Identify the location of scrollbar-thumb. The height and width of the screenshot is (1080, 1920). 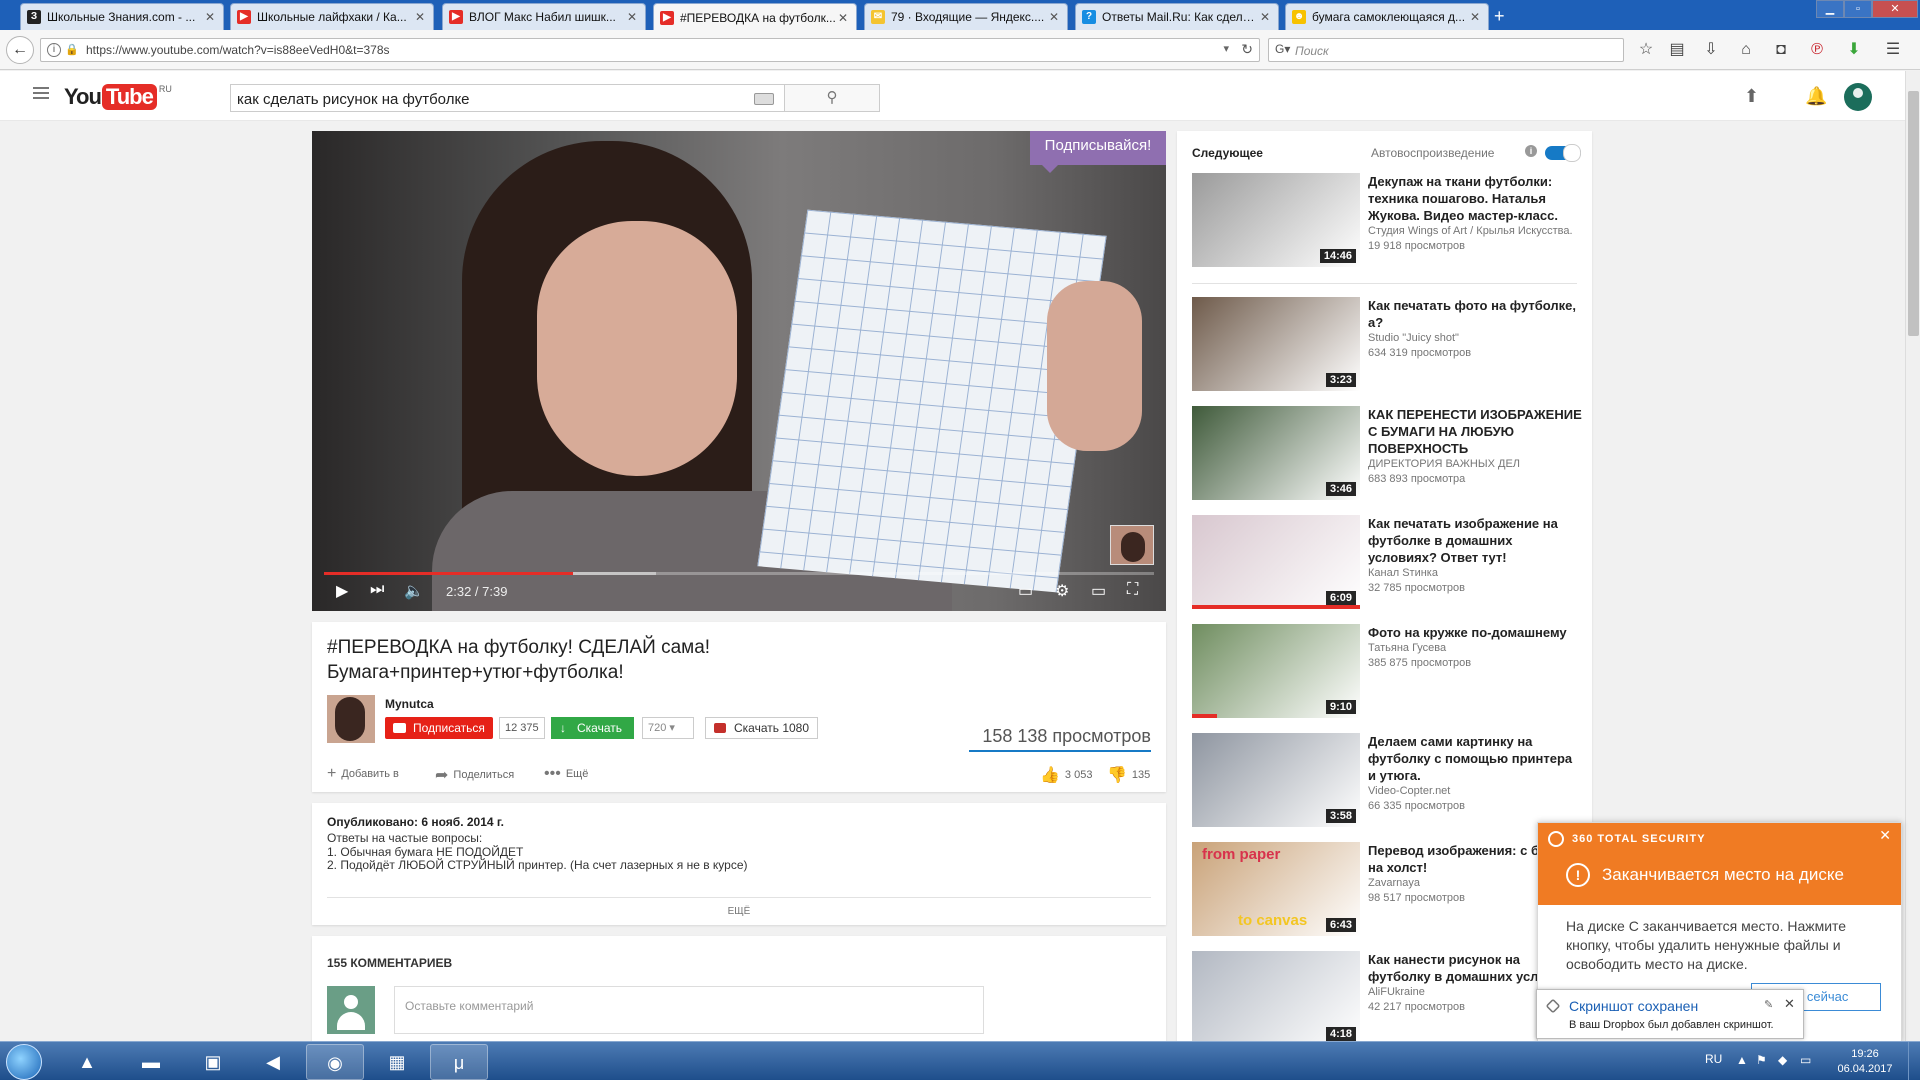
(1913, 213).